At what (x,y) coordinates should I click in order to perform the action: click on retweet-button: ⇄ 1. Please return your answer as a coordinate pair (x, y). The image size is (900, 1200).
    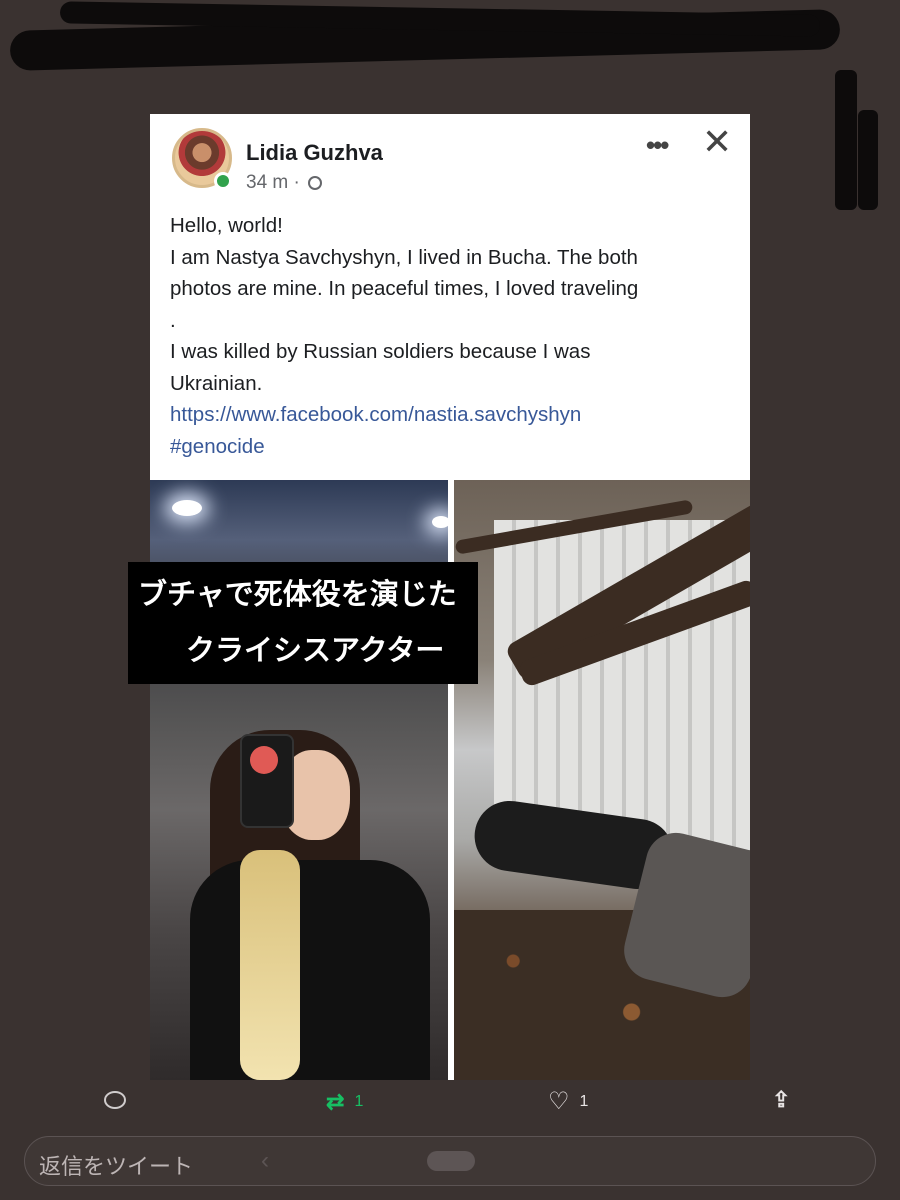
    Looking at the image, I should click on (344, 1102).